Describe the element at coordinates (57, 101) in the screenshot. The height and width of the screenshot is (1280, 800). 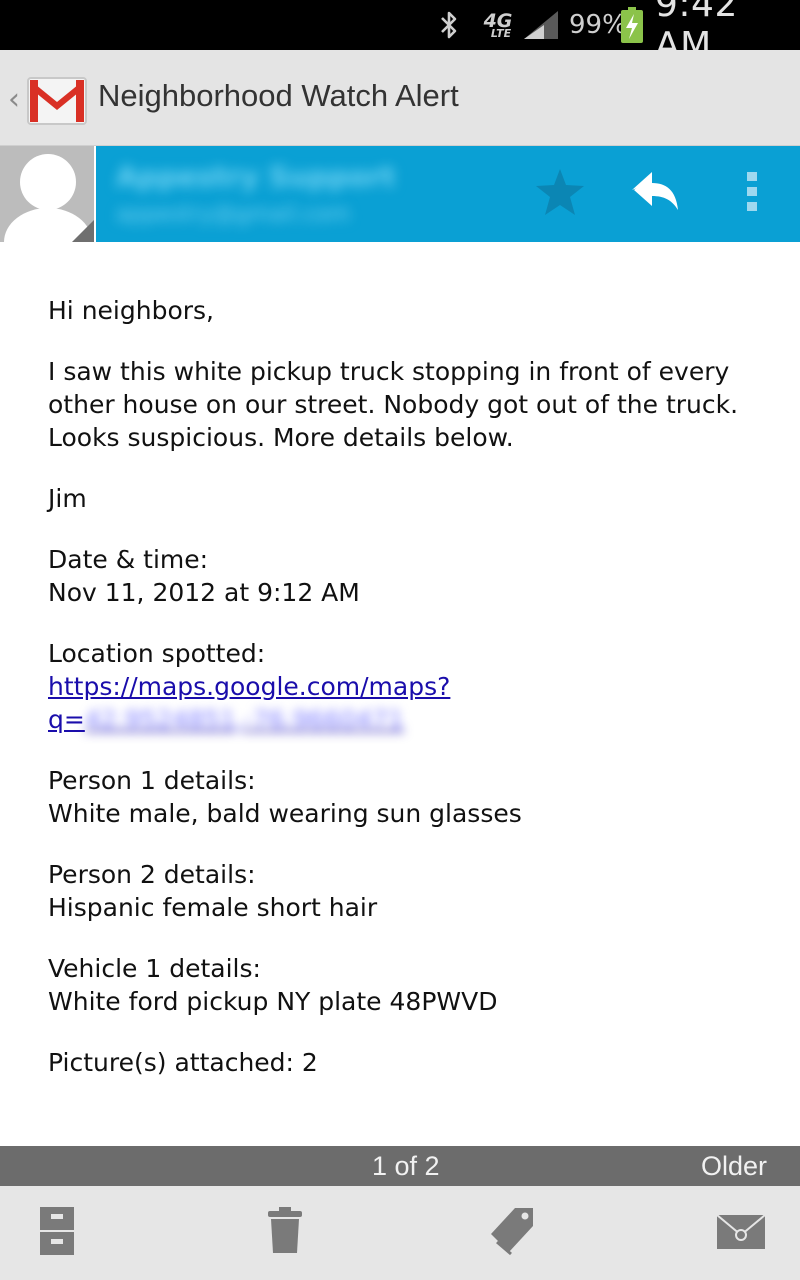
I see `gmail-logo-icon` at that location.